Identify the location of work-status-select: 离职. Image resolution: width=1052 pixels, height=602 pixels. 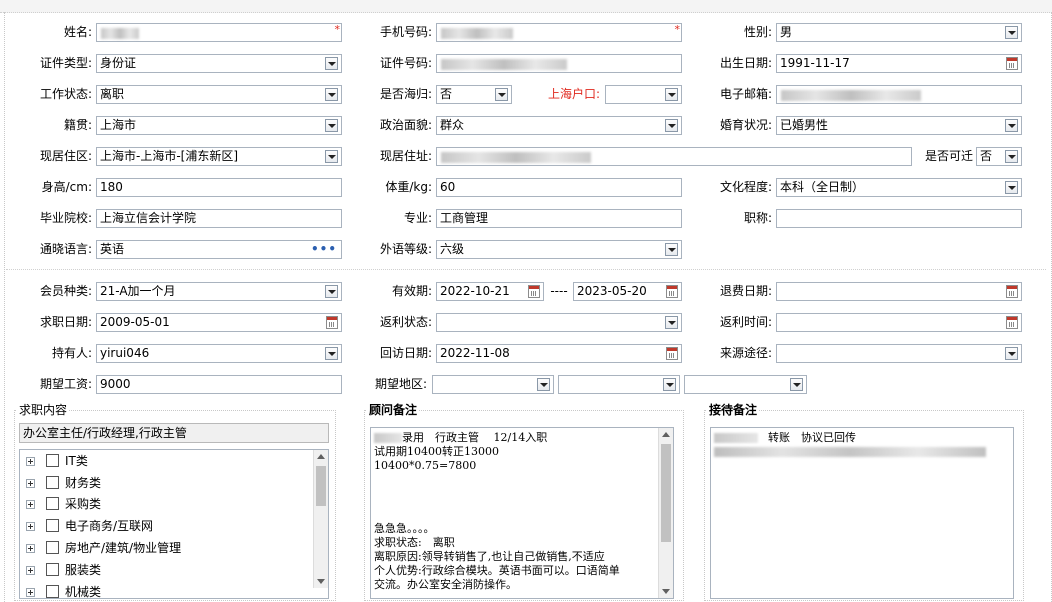
(219, 94).